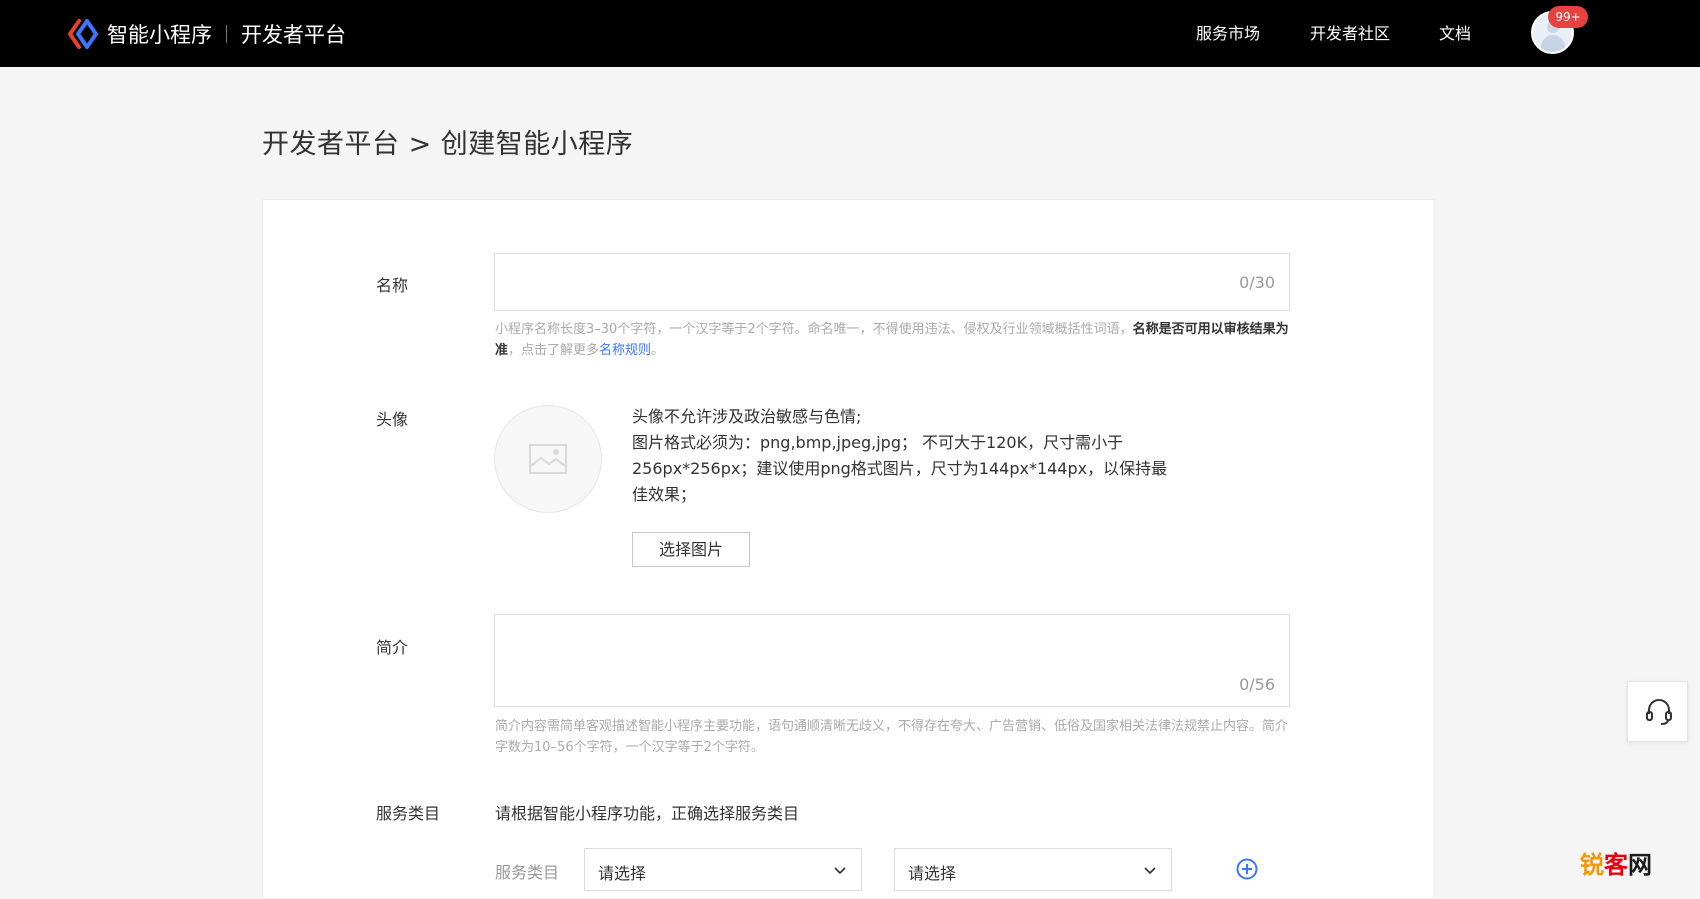  I want to click on watermark-char-3: 网, so click(1640, 865).